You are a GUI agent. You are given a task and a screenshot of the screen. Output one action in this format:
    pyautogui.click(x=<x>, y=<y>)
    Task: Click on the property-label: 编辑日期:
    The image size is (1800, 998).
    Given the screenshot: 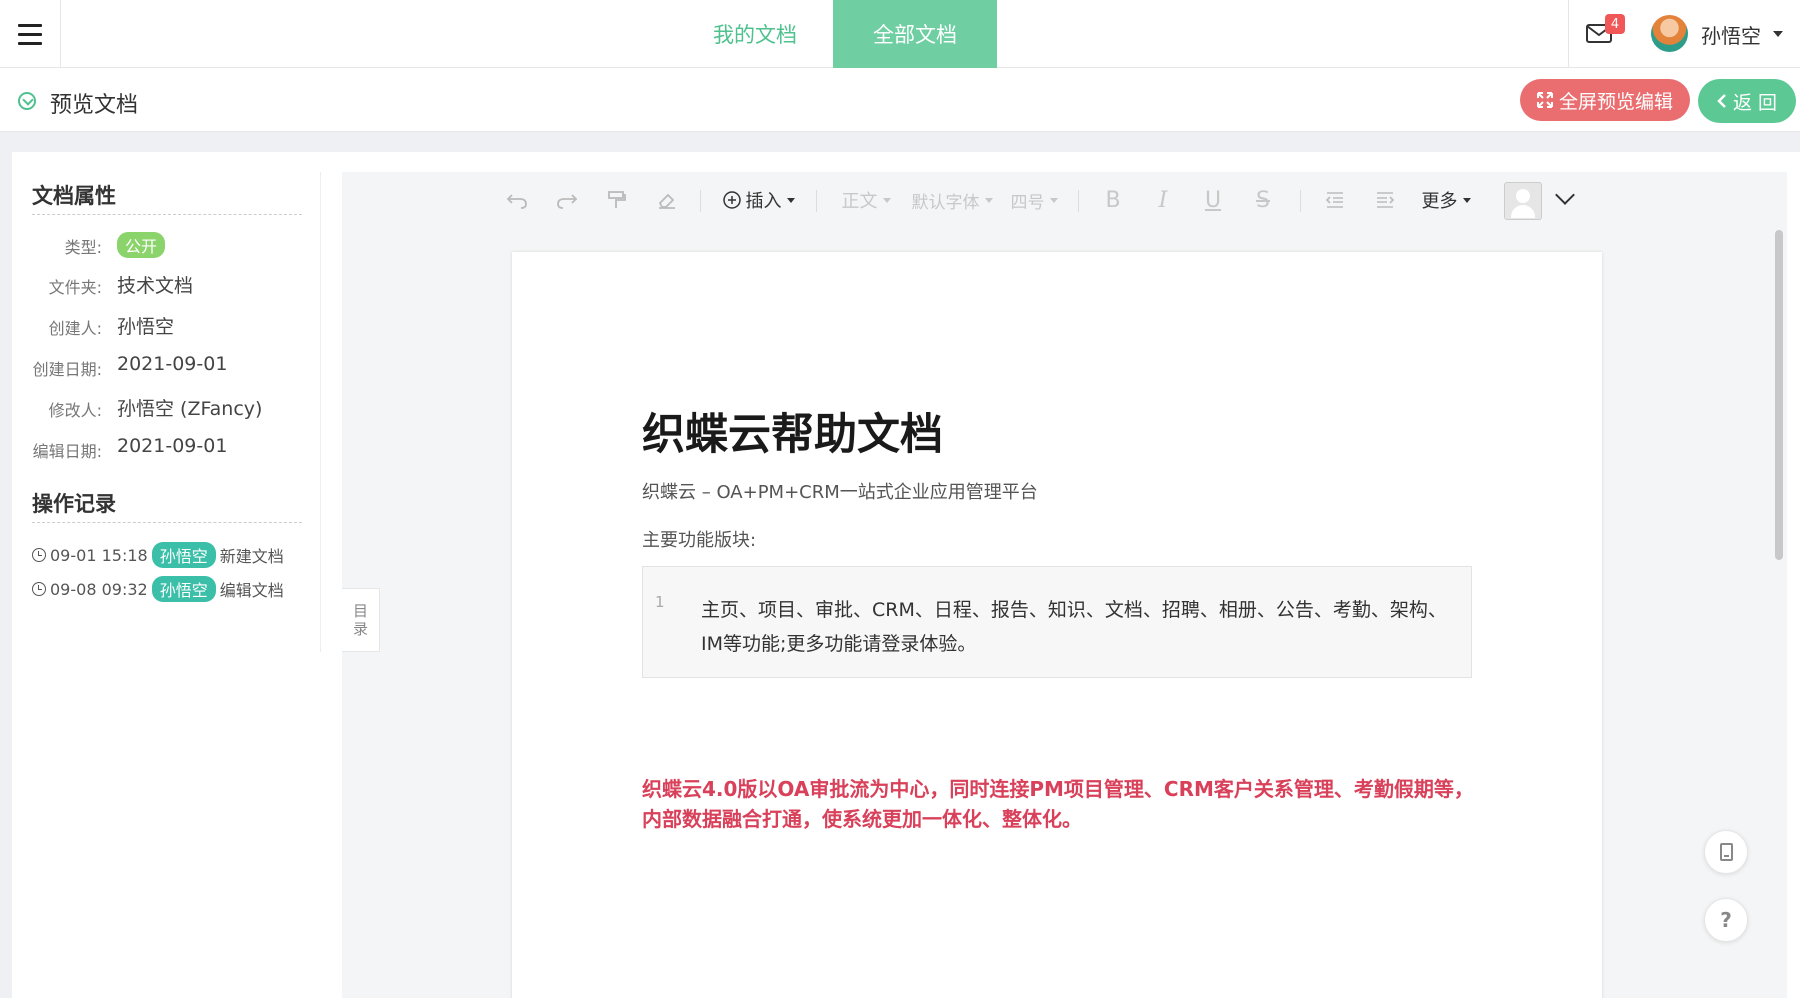 What is the action you would take?
    pyautogui.click(x=67, y=451)
    